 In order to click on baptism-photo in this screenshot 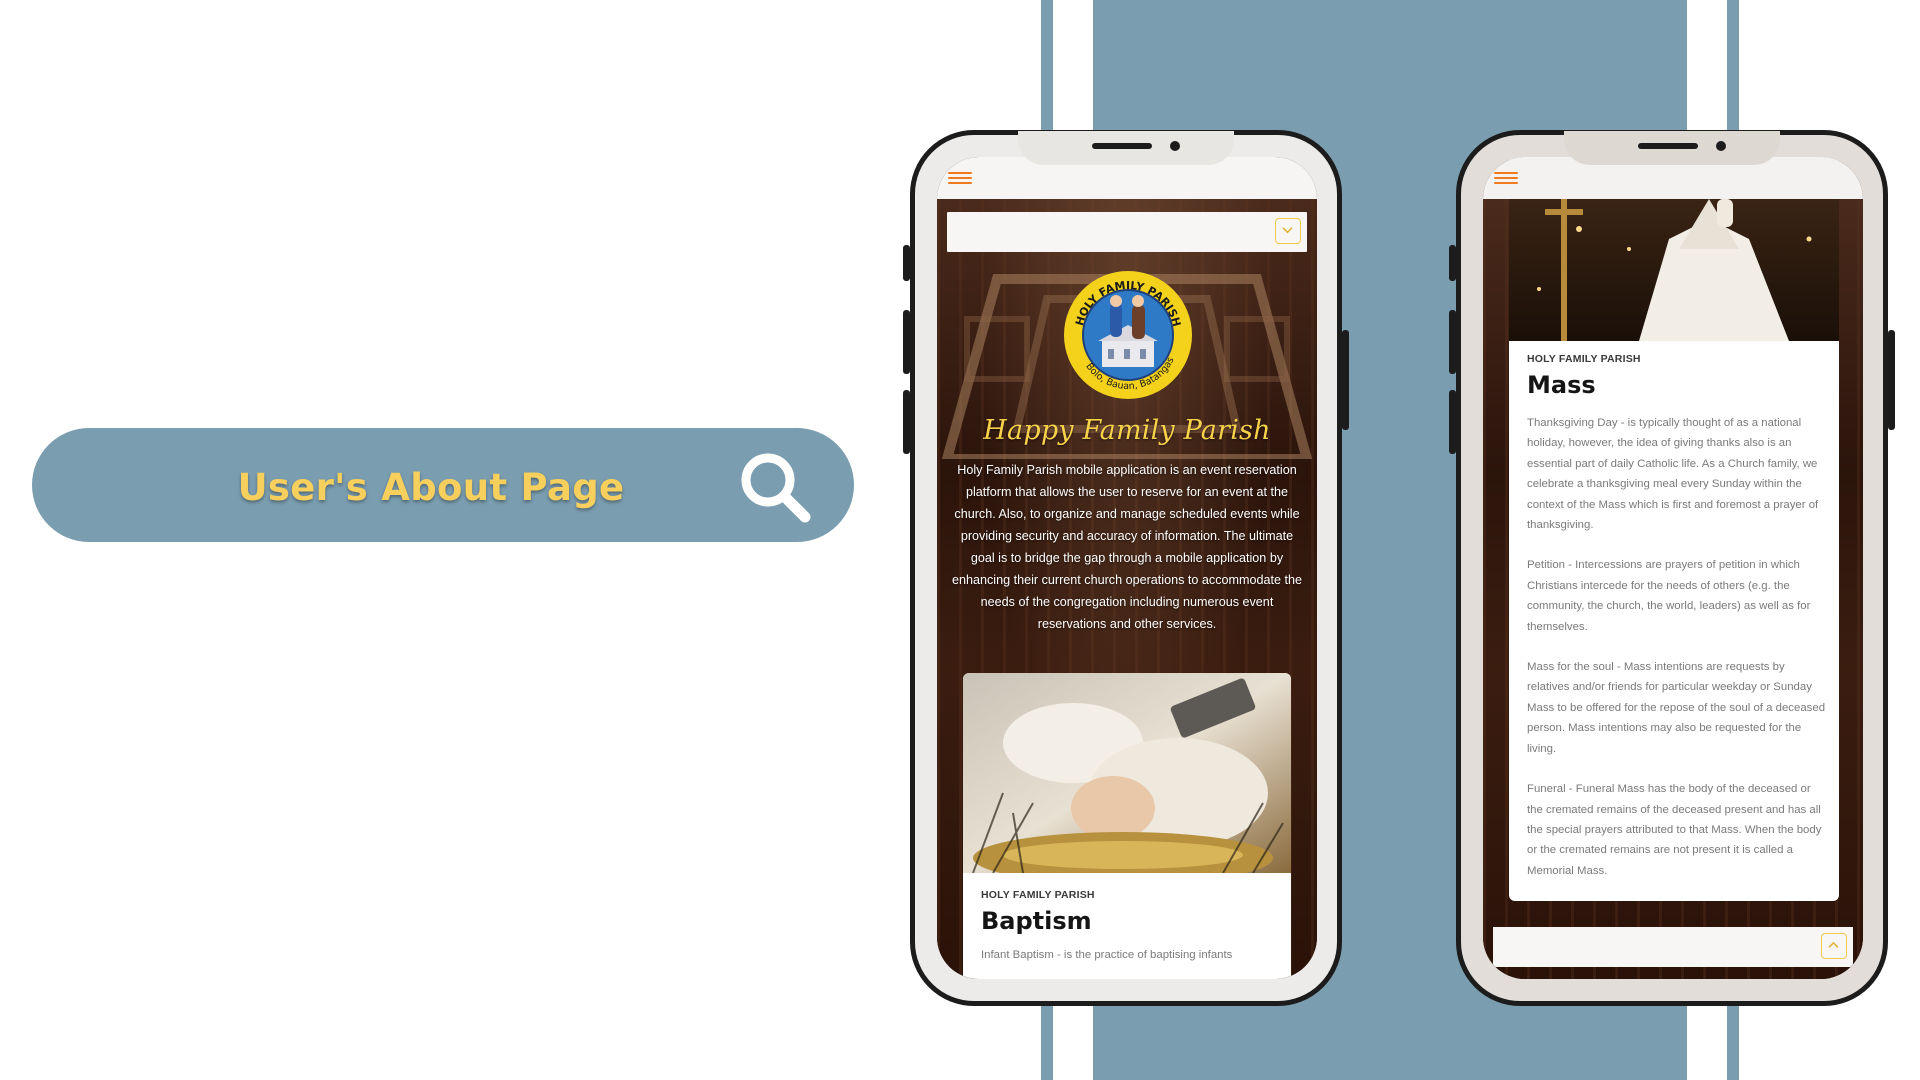, I will do `click(1127, 773)`.